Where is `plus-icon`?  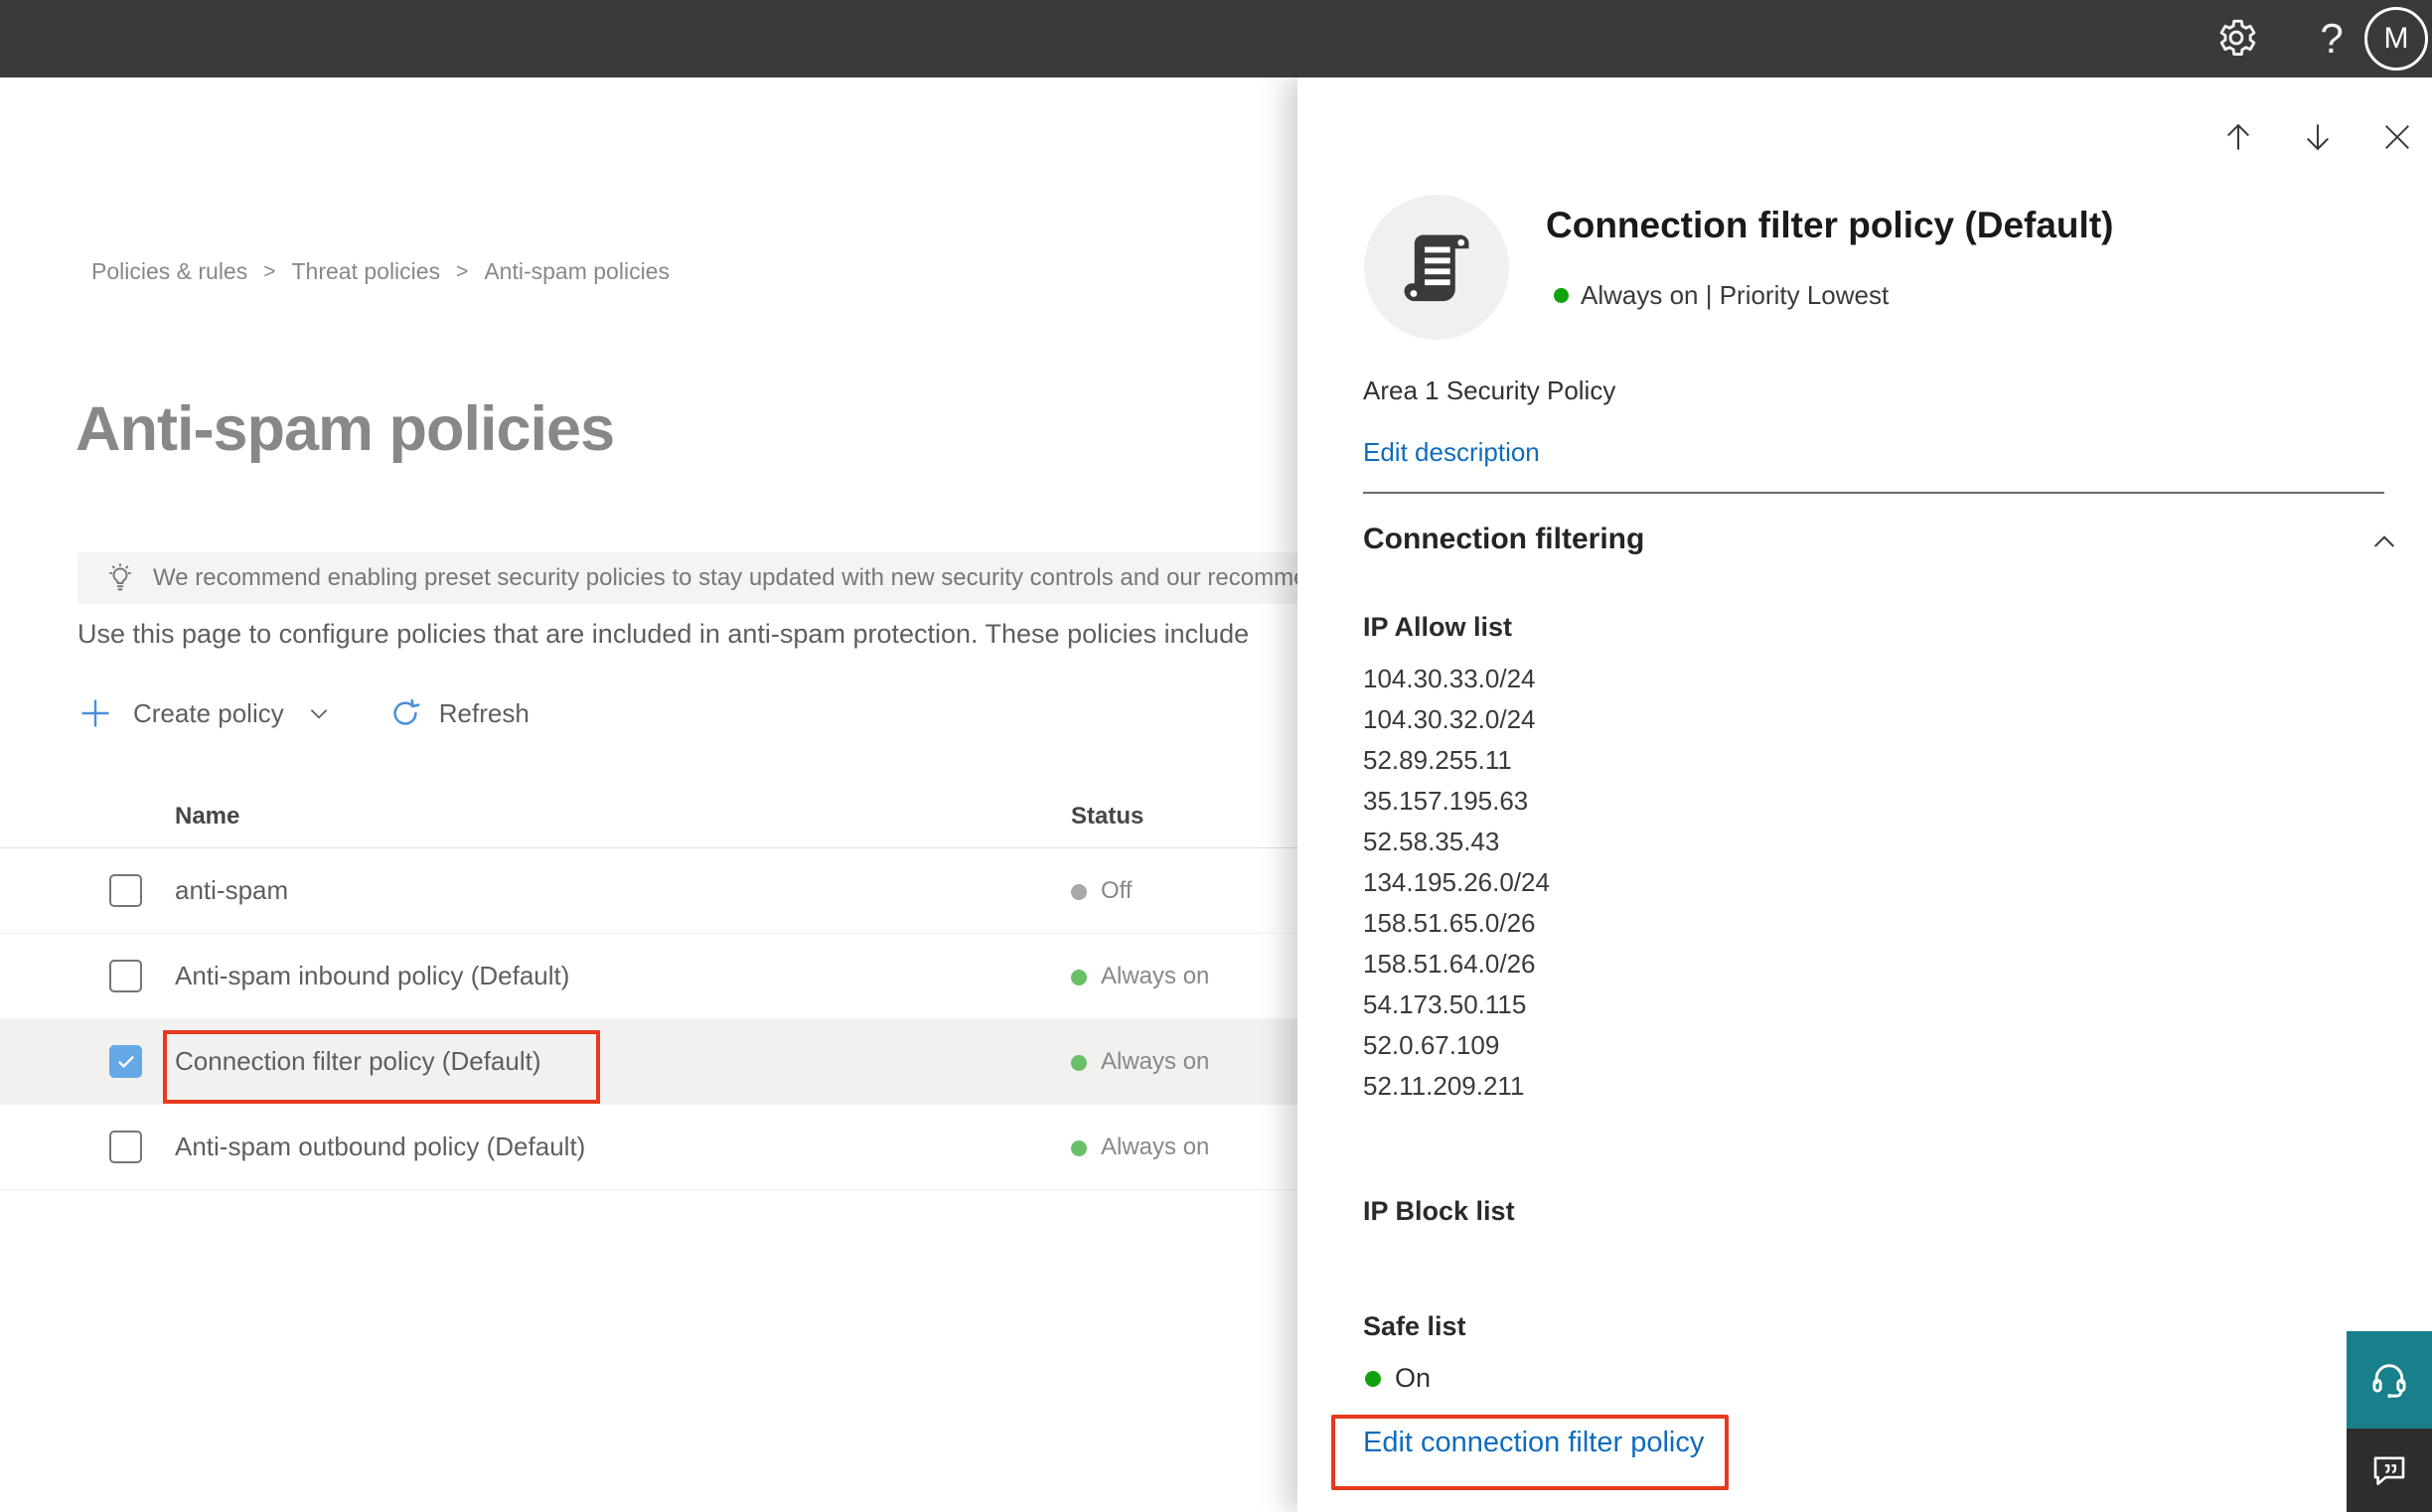
plus-icon is located at coordinates (95, 713).